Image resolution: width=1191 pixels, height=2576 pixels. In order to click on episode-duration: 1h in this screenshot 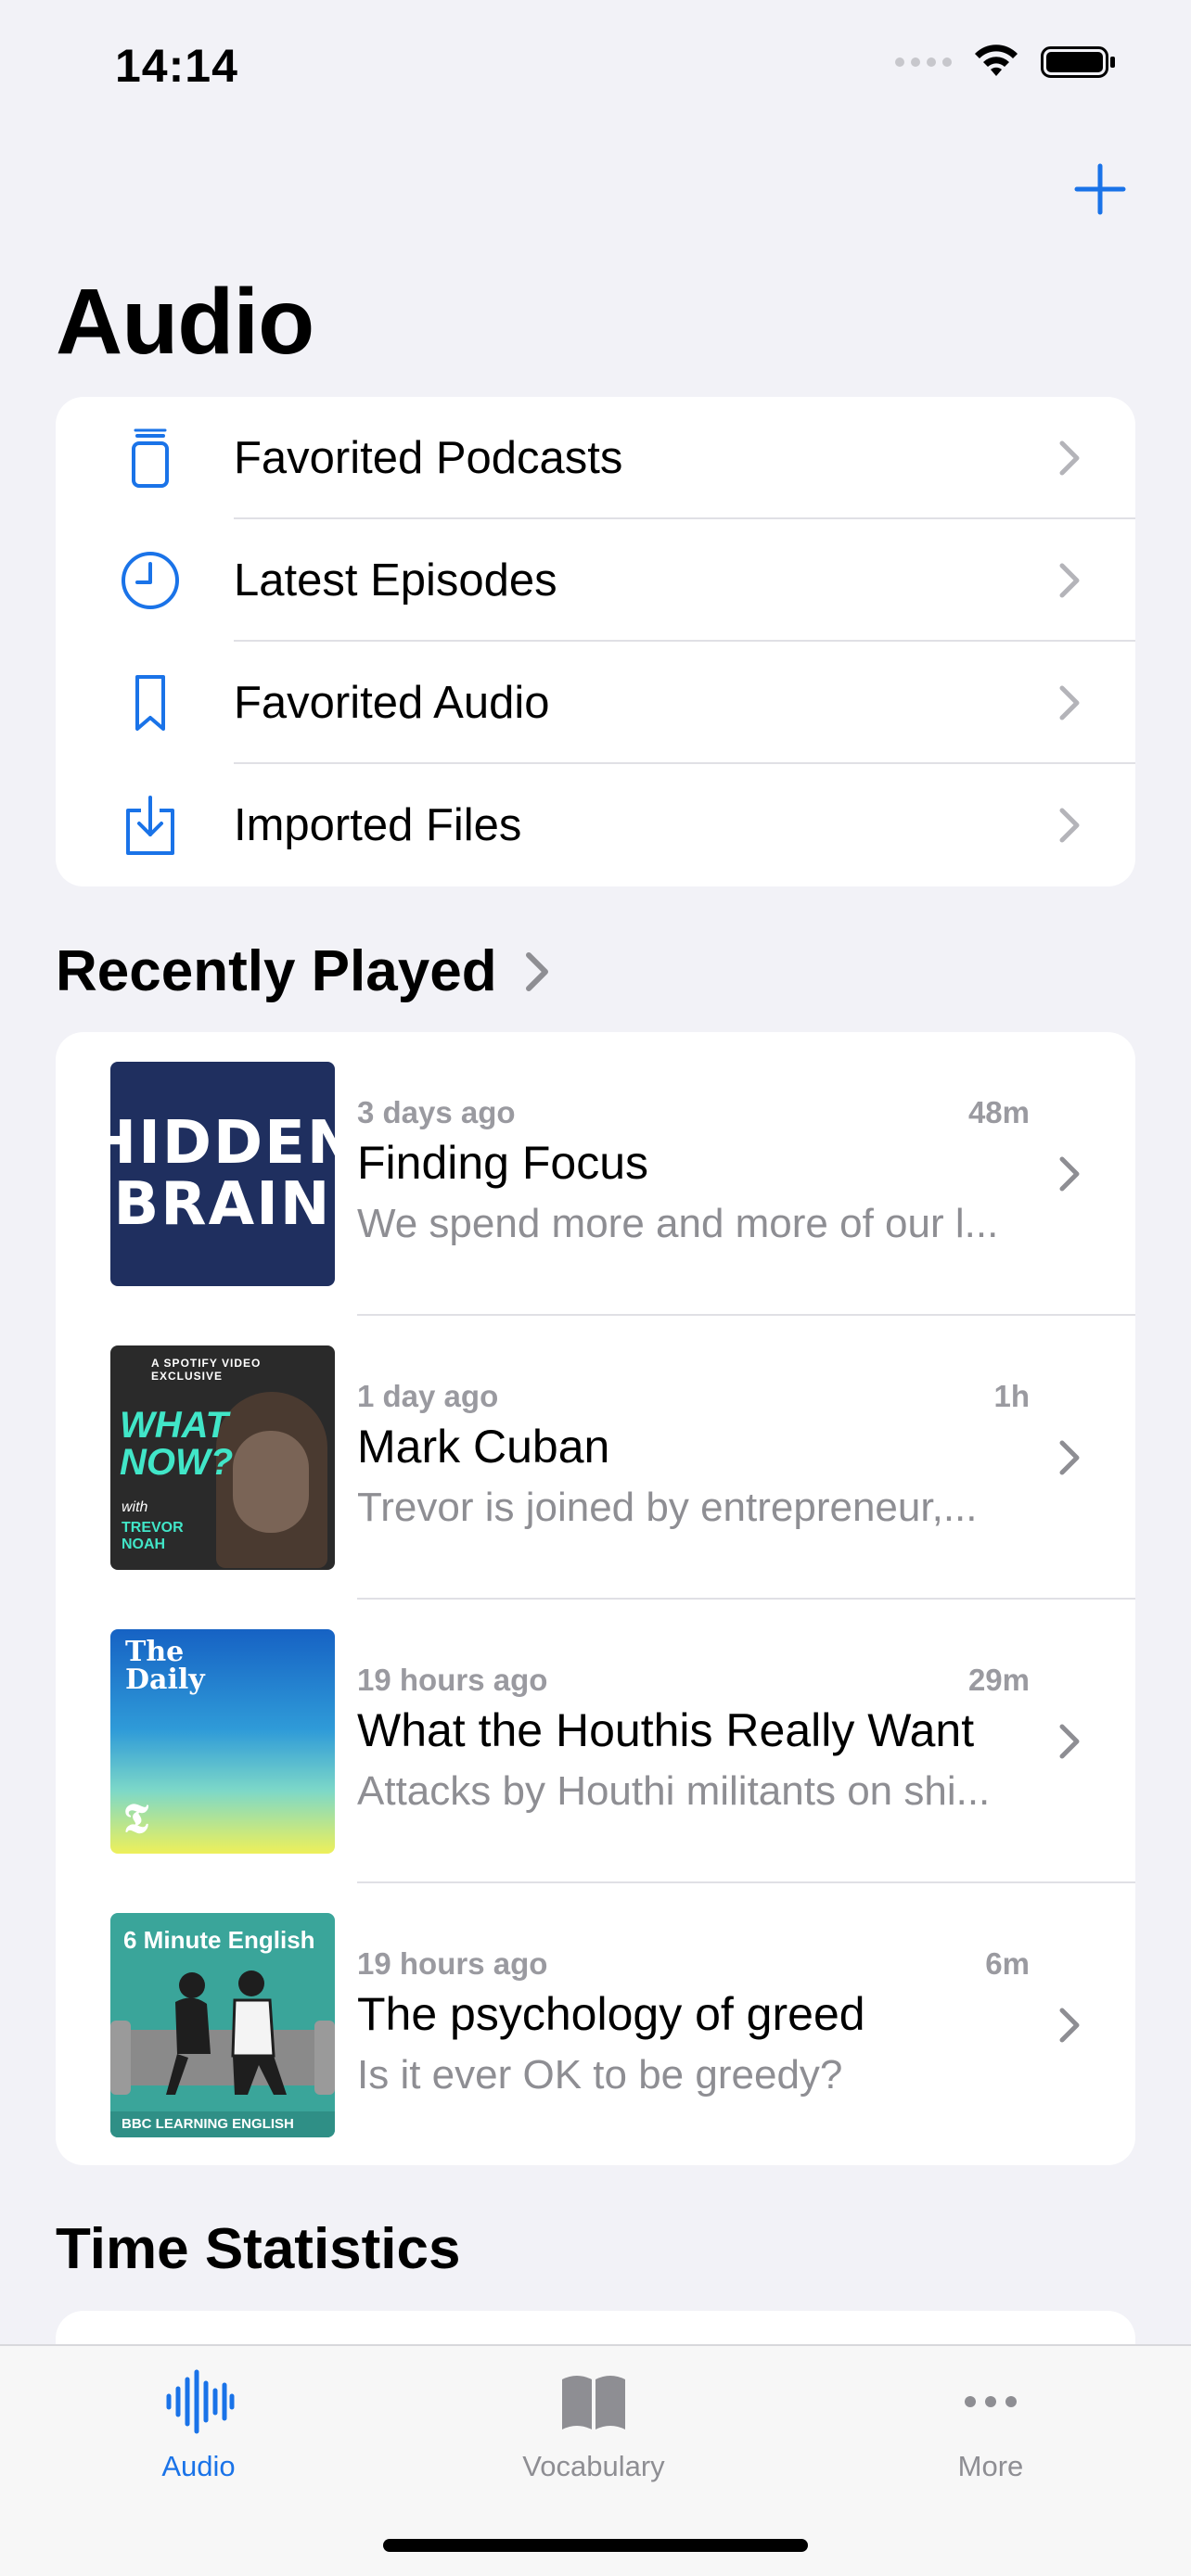, I will do `click(1011, 1396)`.